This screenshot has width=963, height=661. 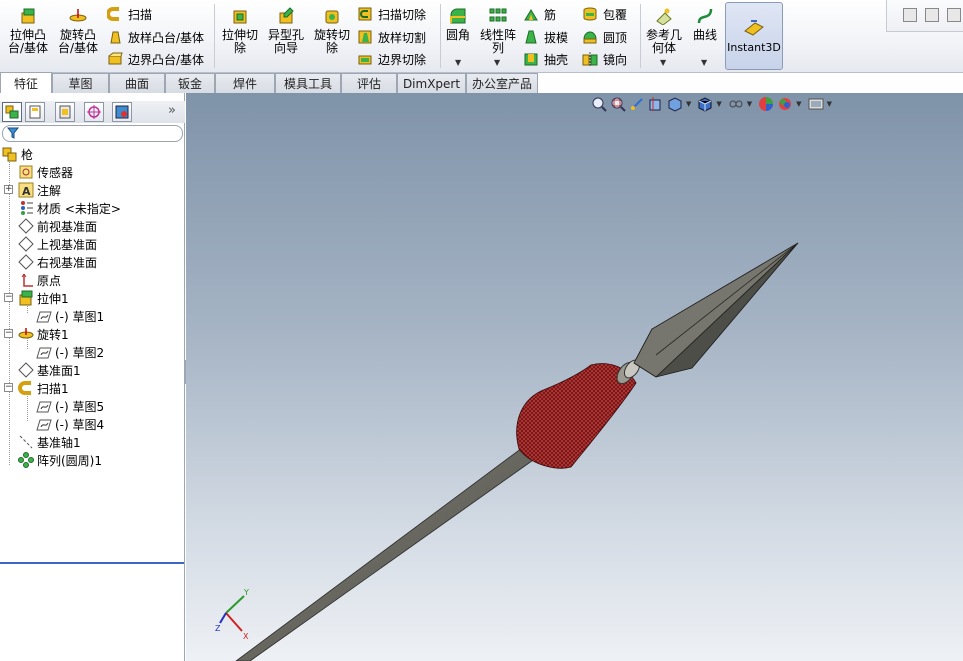 I want to click on property-manager-tab, so click(x=35, y=112).